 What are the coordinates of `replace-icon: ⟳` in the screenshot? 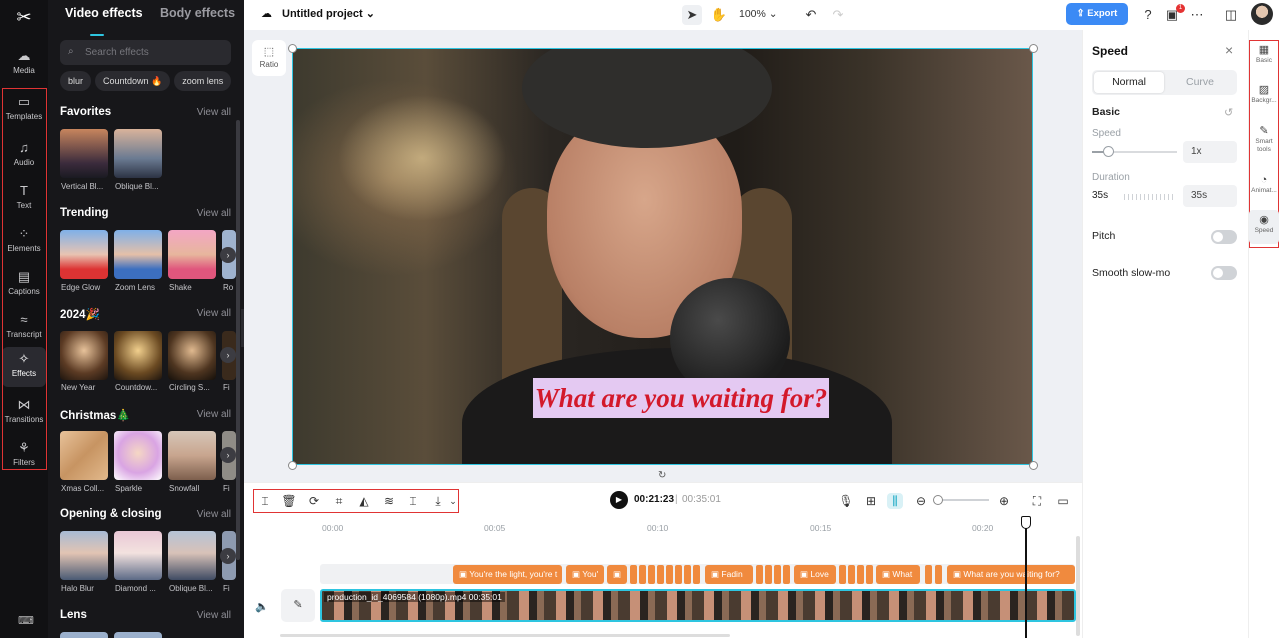 It's located at (314, 501).